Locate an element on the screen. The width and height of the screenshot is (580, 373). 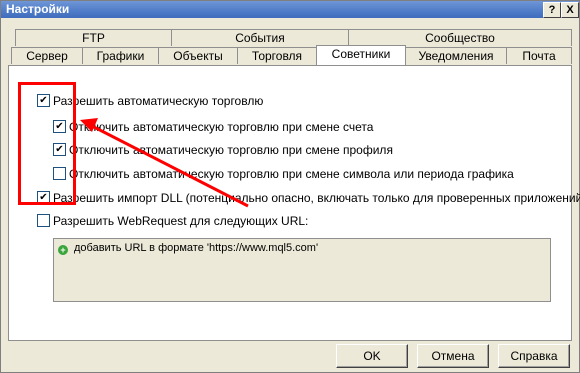
annotation-arrow is located at coordinates (164, 163).